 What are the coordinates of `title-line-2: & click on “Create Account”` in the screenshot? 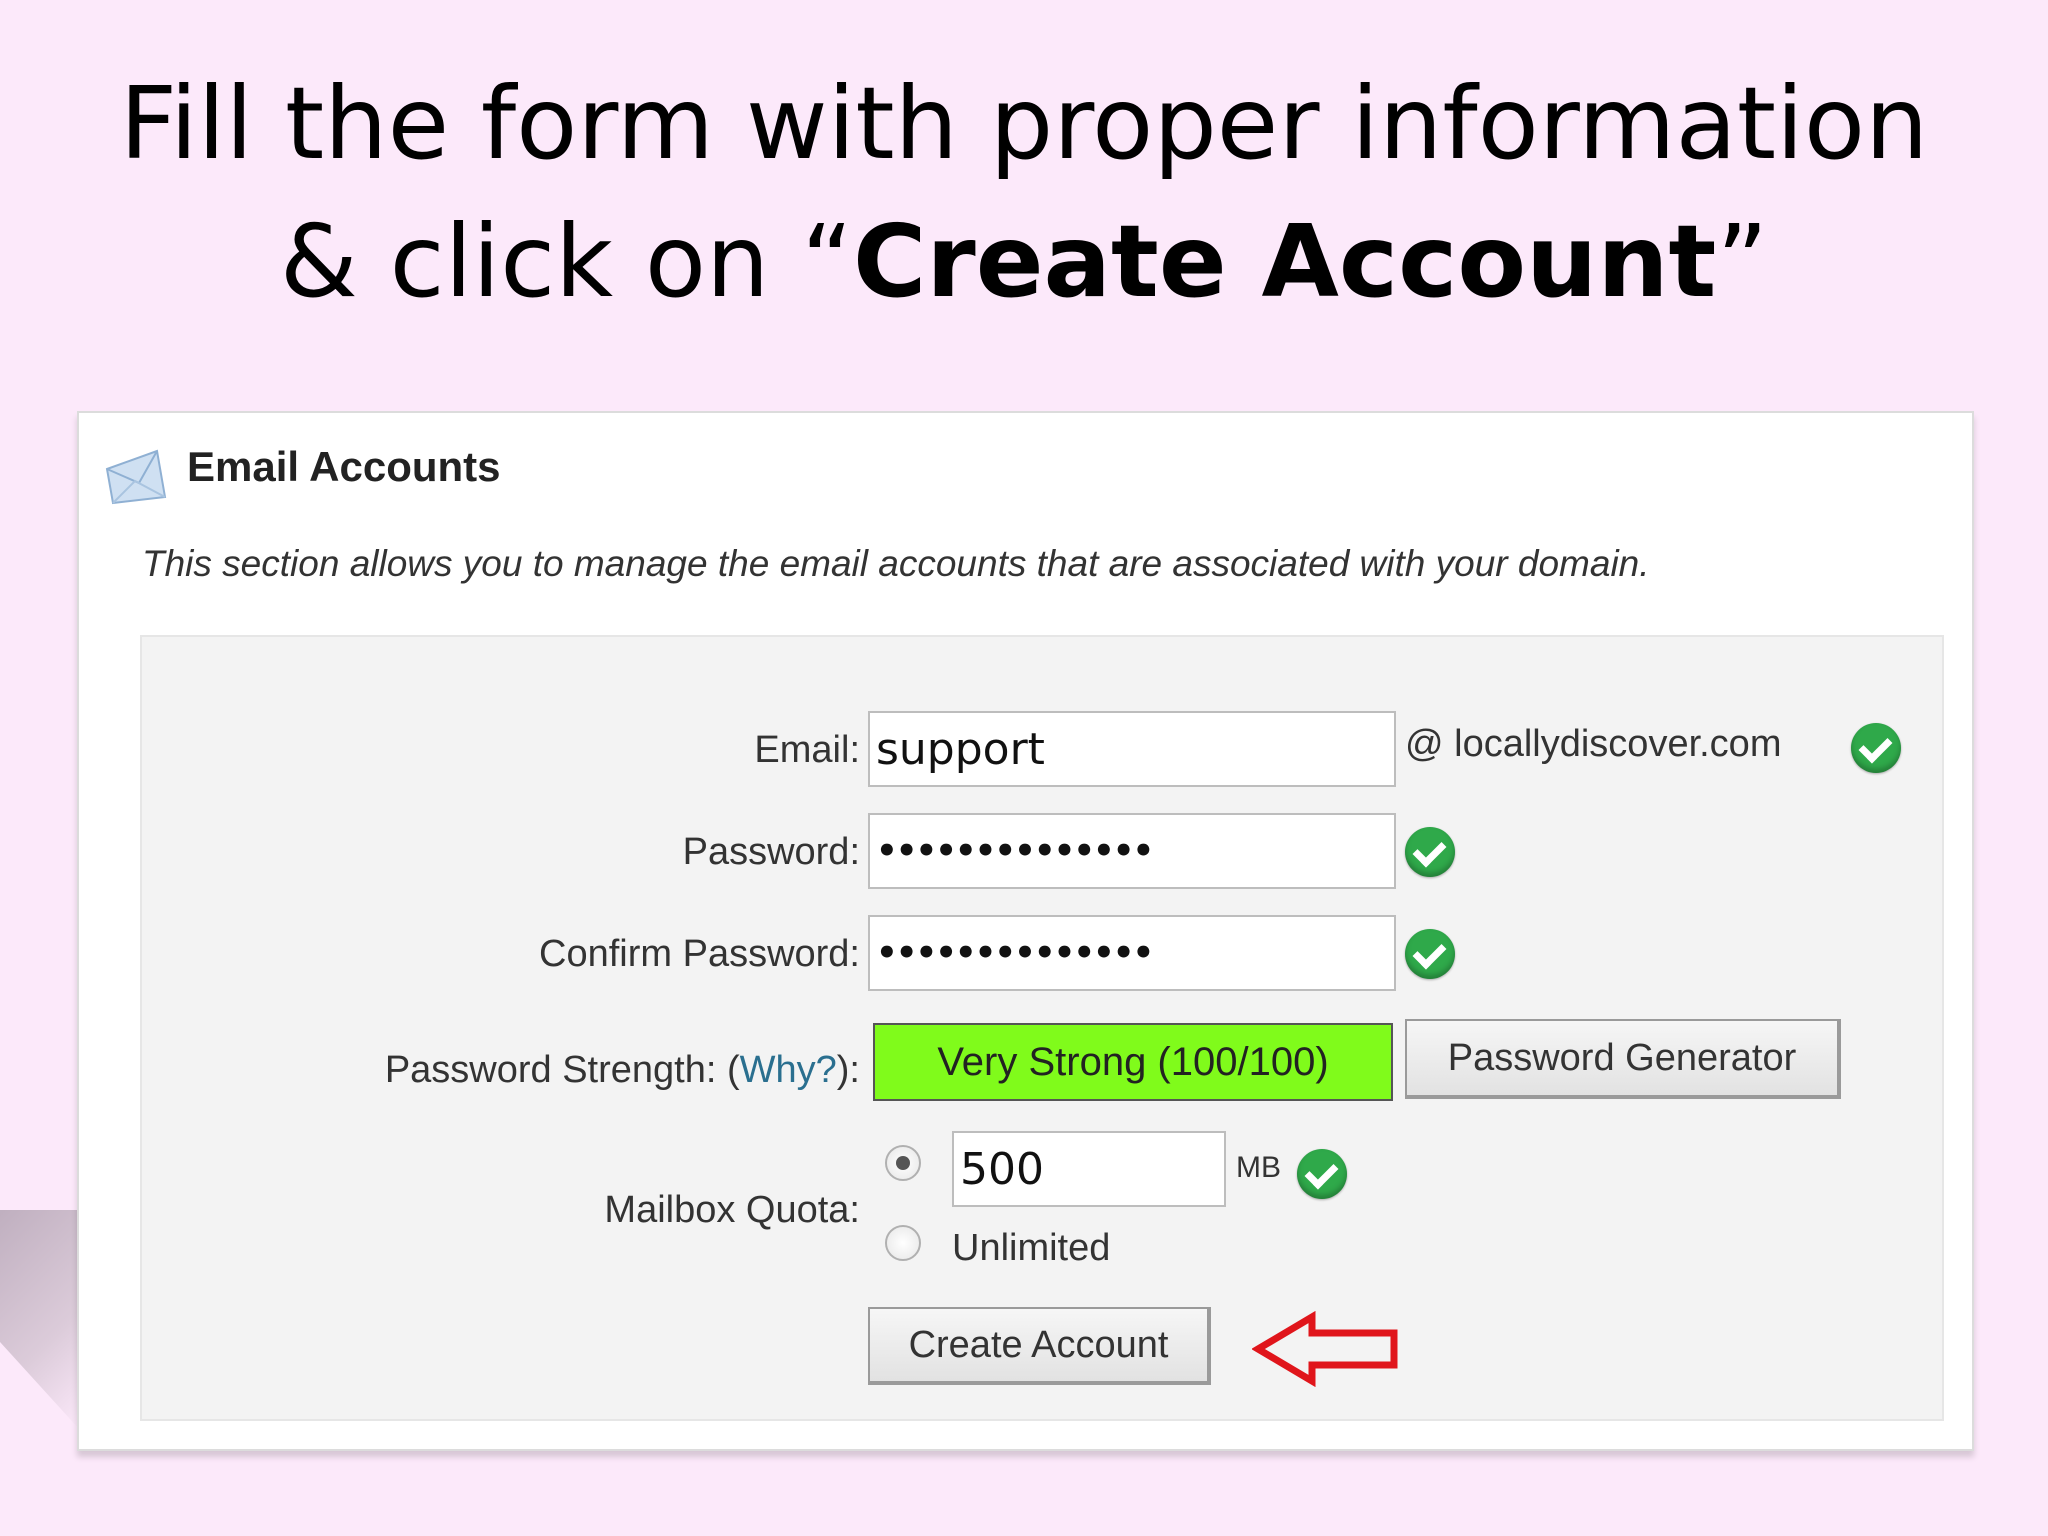 It's located at (1024, 262).